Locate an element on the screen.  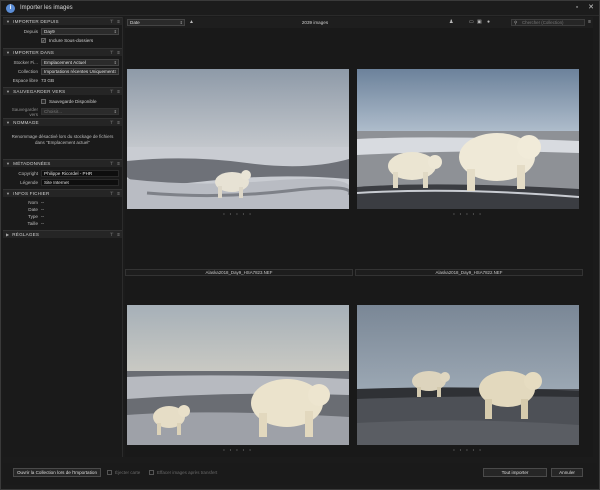
eject-card-label: Éjecter carte is located at coordinates (128, 472).